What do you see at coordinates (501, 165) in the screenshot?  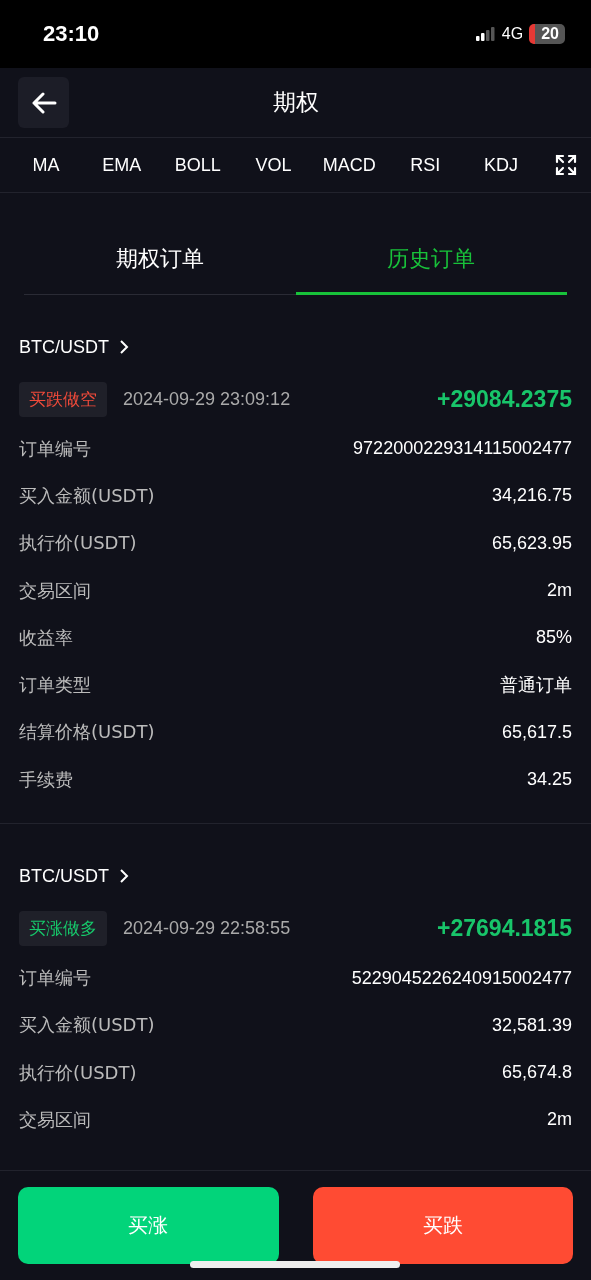 I see `indicator-tab: KDJ` at bounding box center [501, 165].